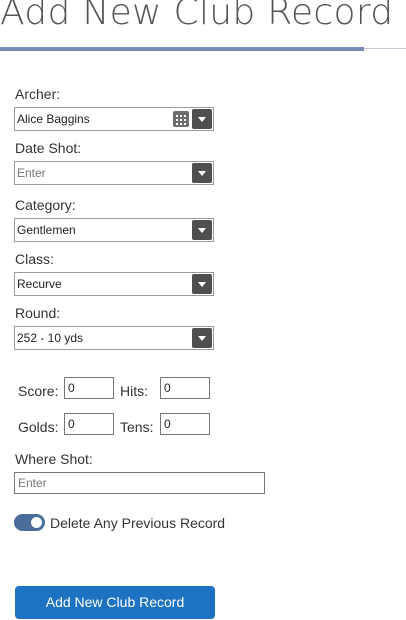 The height and width of the screenshot is (620, 406). Describe the element at coordinates (38, 313) in the screenshot. I see `round-label: Round:` at that location.